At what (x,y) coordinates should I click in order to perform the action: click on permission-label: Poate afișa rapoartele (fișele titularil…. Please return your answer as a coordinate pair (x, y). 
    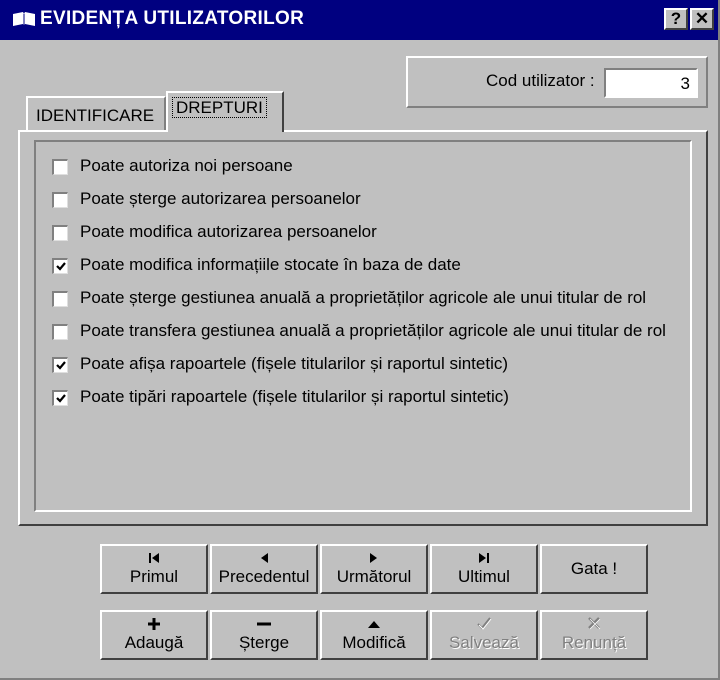
    Looking at the image, I should click on (294, 363).